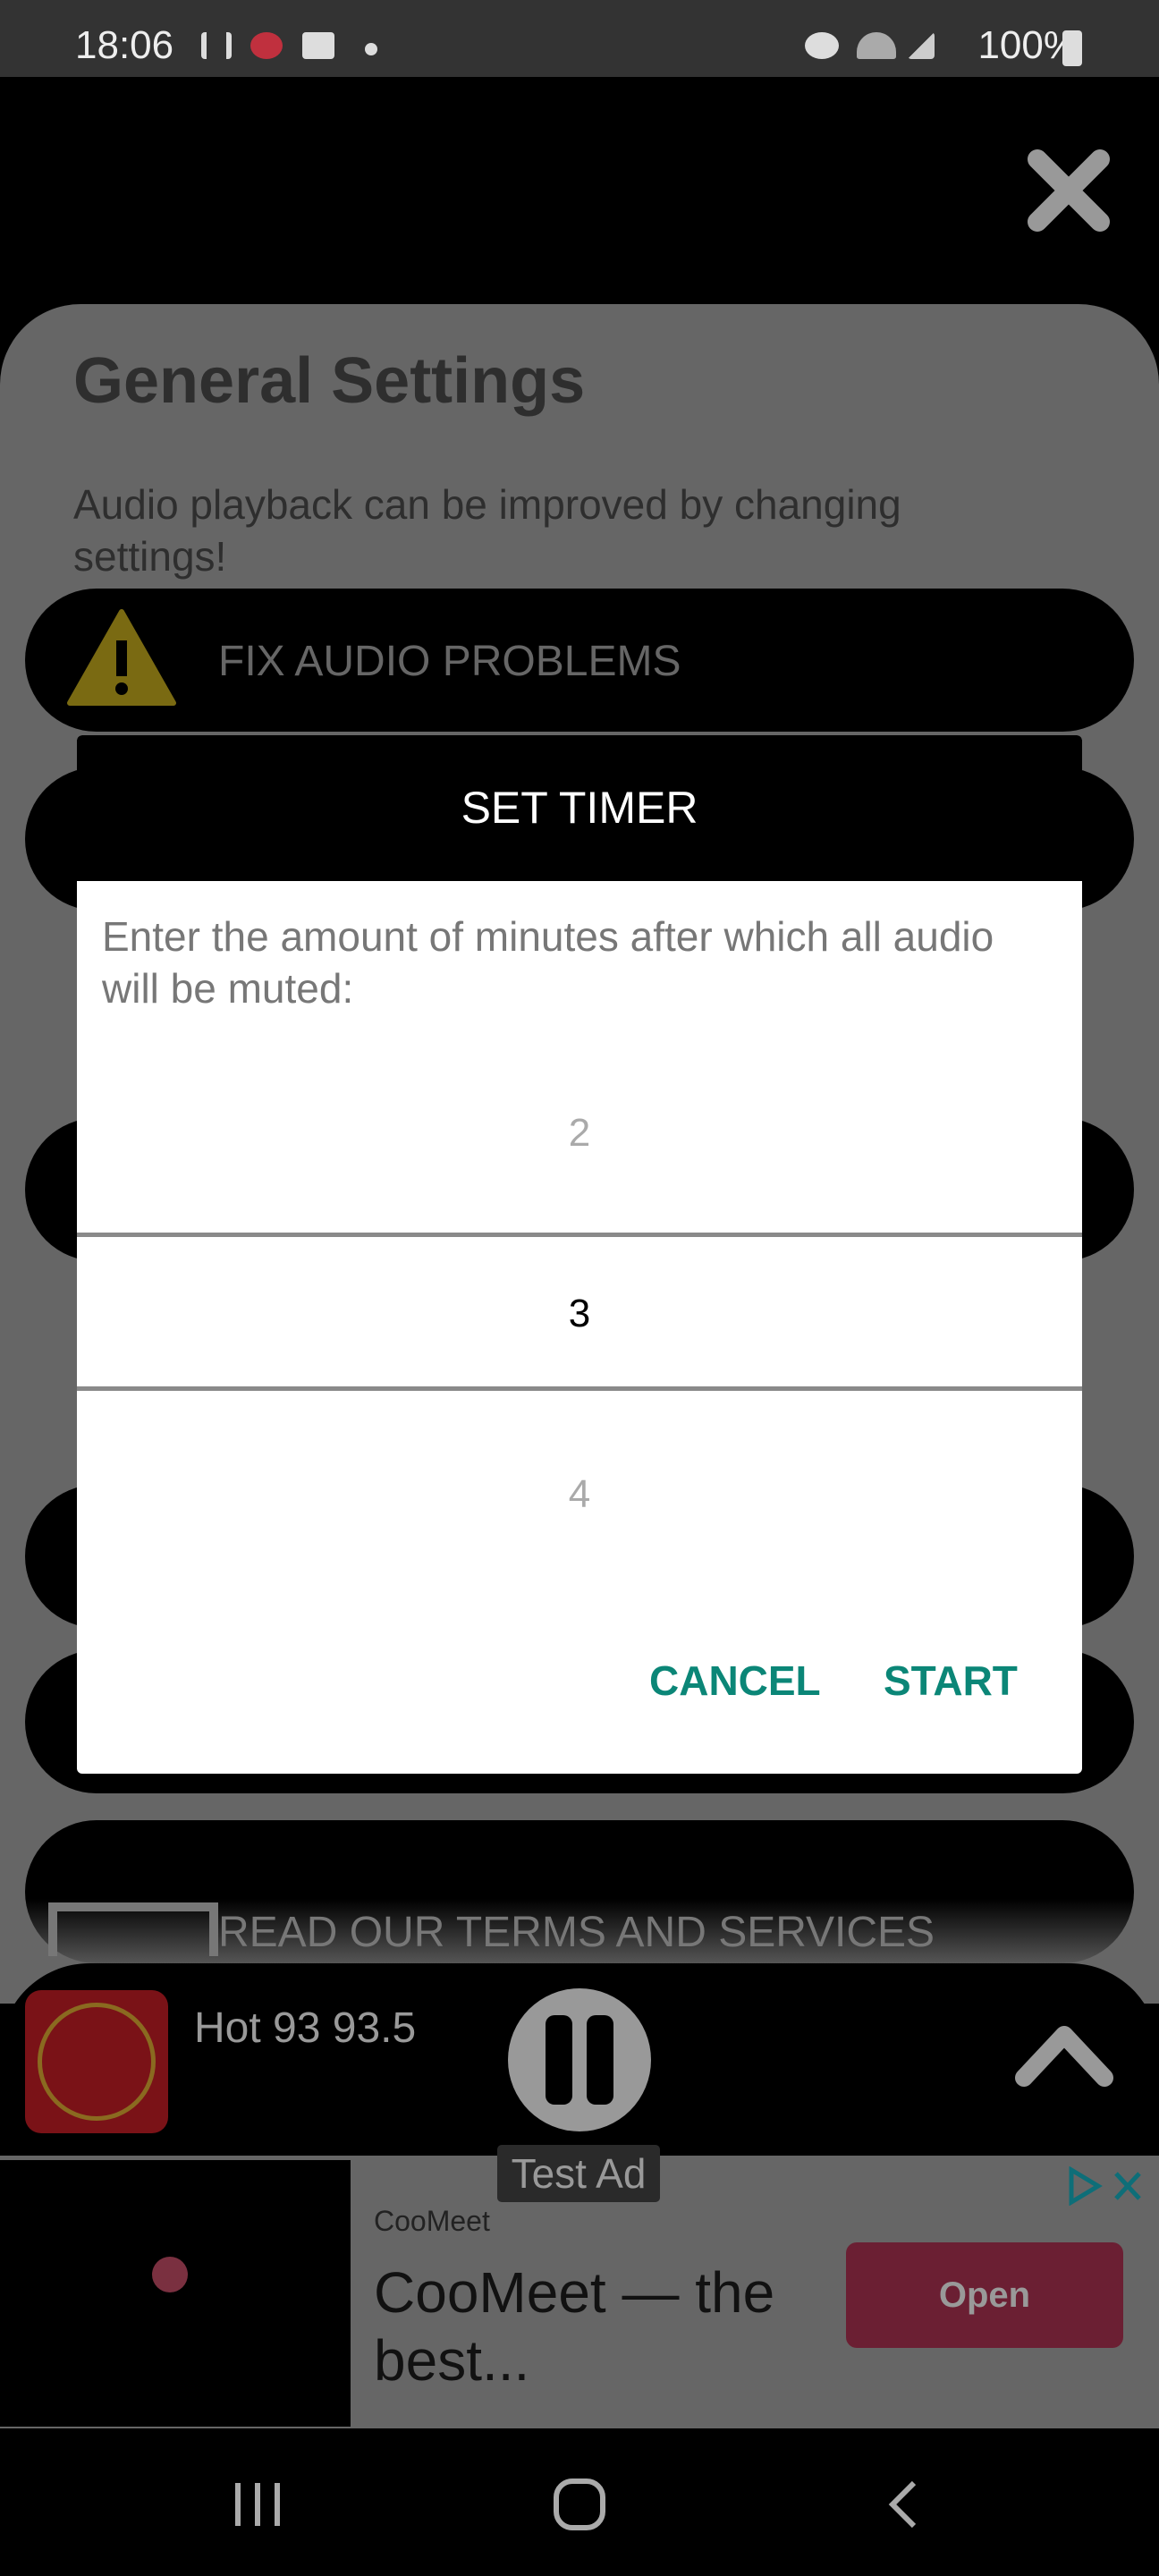 The height and width of the screenshot is (2576, 1159). What do you see at coordinates (921, 45) in the screenshot?
I see `signal-icon` at bounding box center [921, 45].